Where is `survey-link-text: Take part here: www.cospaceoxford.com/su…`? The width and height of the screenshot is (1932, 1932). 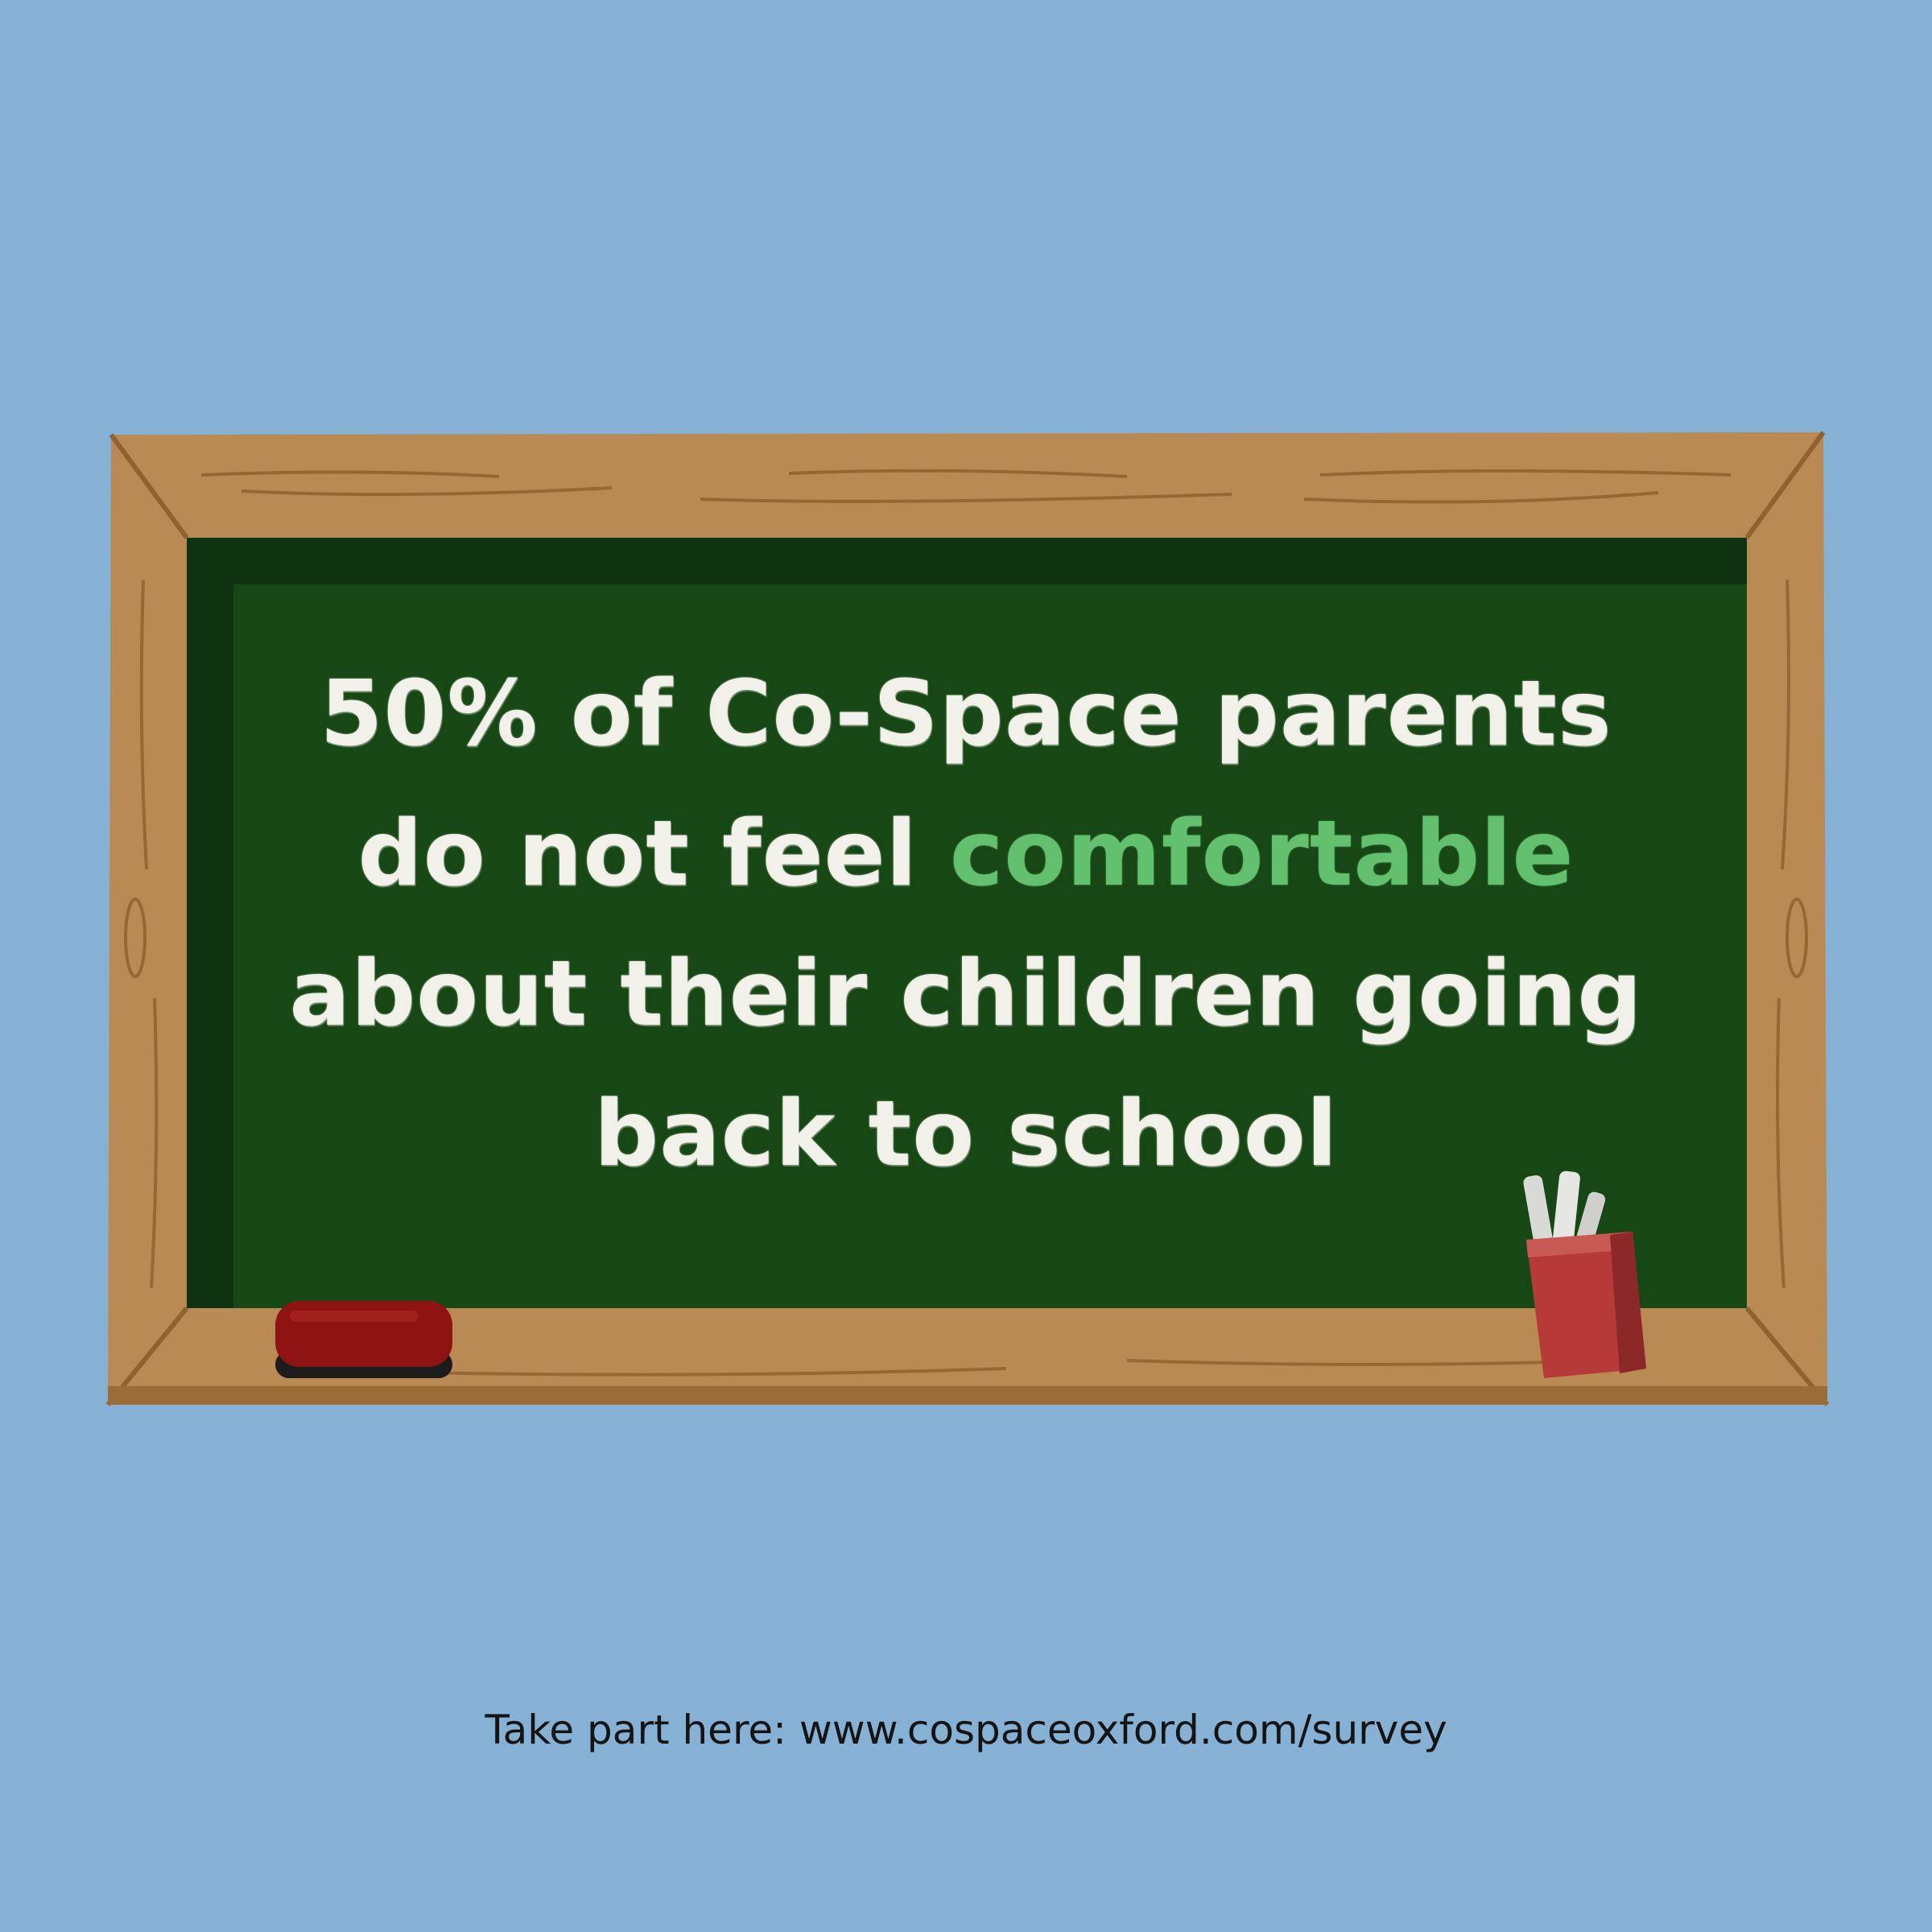
survey-link-text: Take part here: www.cospaceoxford.com/su… is located at coordinates (966, 1730).